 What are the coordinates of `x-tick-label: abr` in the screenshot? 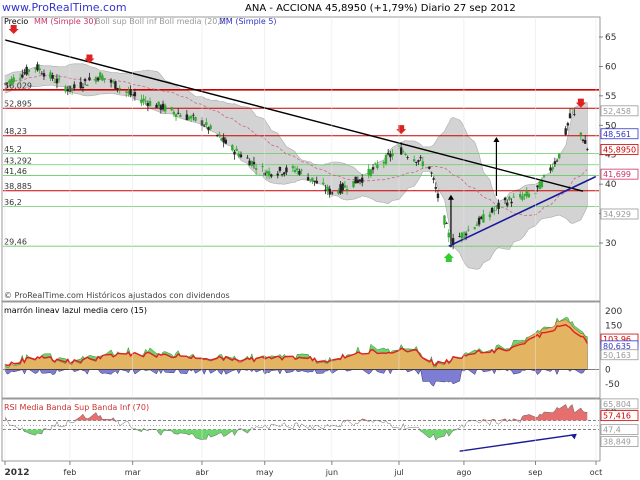 It's located at (202, 472).